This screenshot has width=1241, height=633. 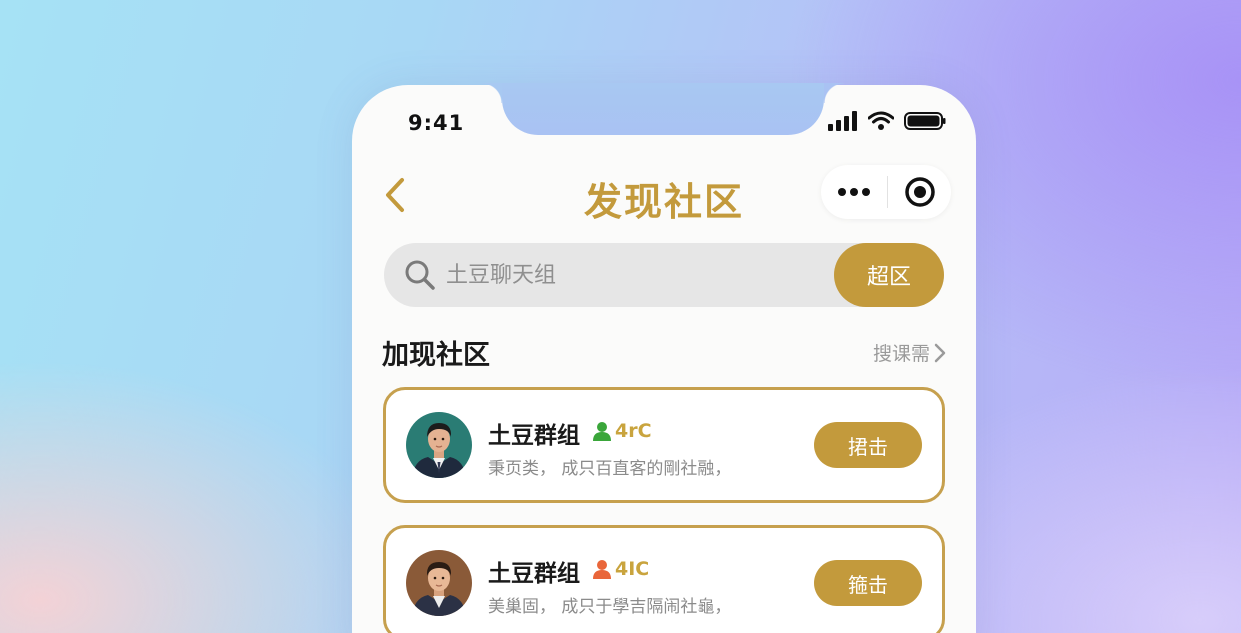 What do you see at coordinates (610, 607) in the screenshot?
I see `community-description: 美巢固， 成只于學吉隔闹社龜，` at bounding box center [610, 607].